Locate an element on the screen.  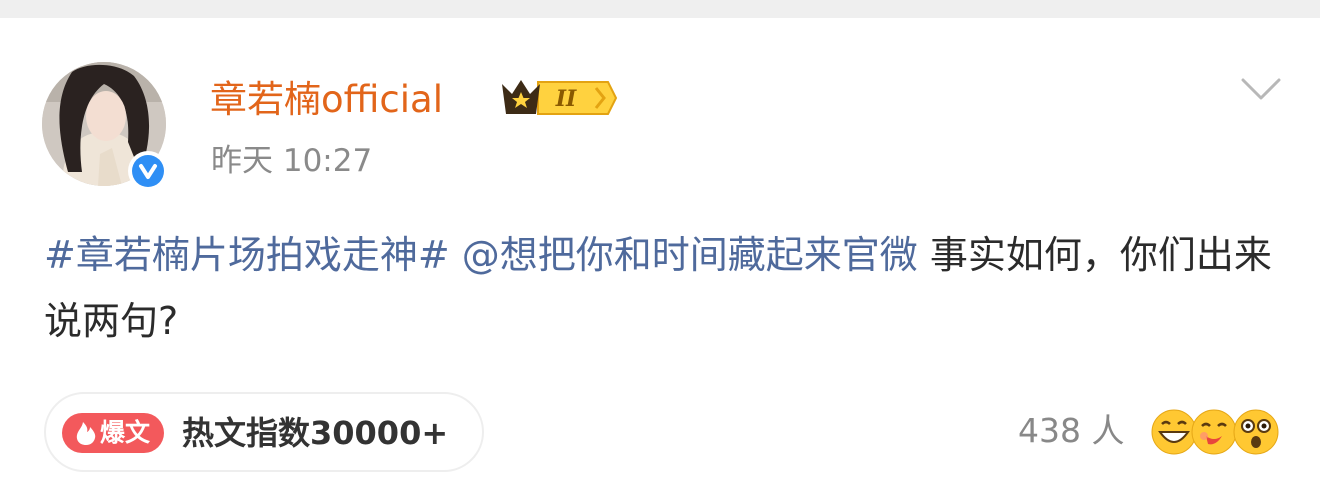
hashtag-link: #章若楠片场拍戏走神# is located at coordinates (247, 255).